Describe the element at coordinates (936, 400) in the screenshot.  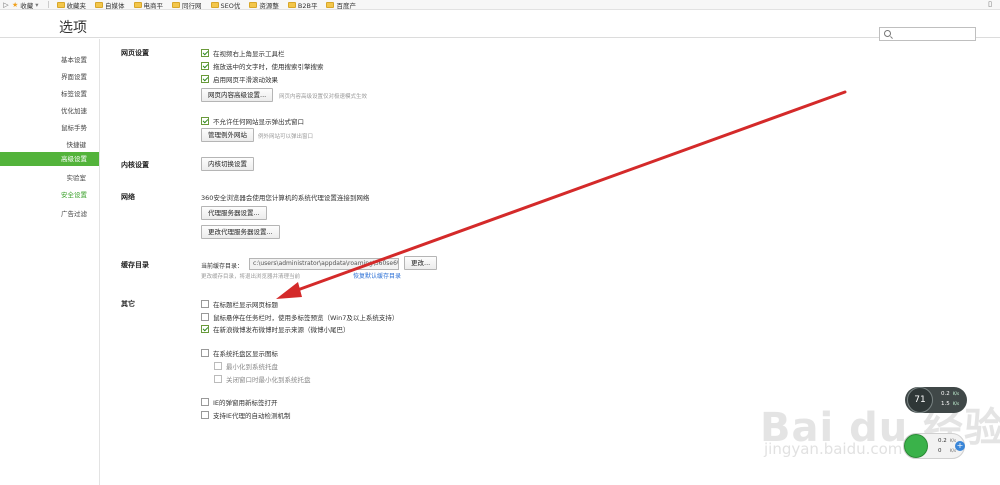
I see `network-speed-widget: 71 0.2 K/s 1.5 K/s` at that location.